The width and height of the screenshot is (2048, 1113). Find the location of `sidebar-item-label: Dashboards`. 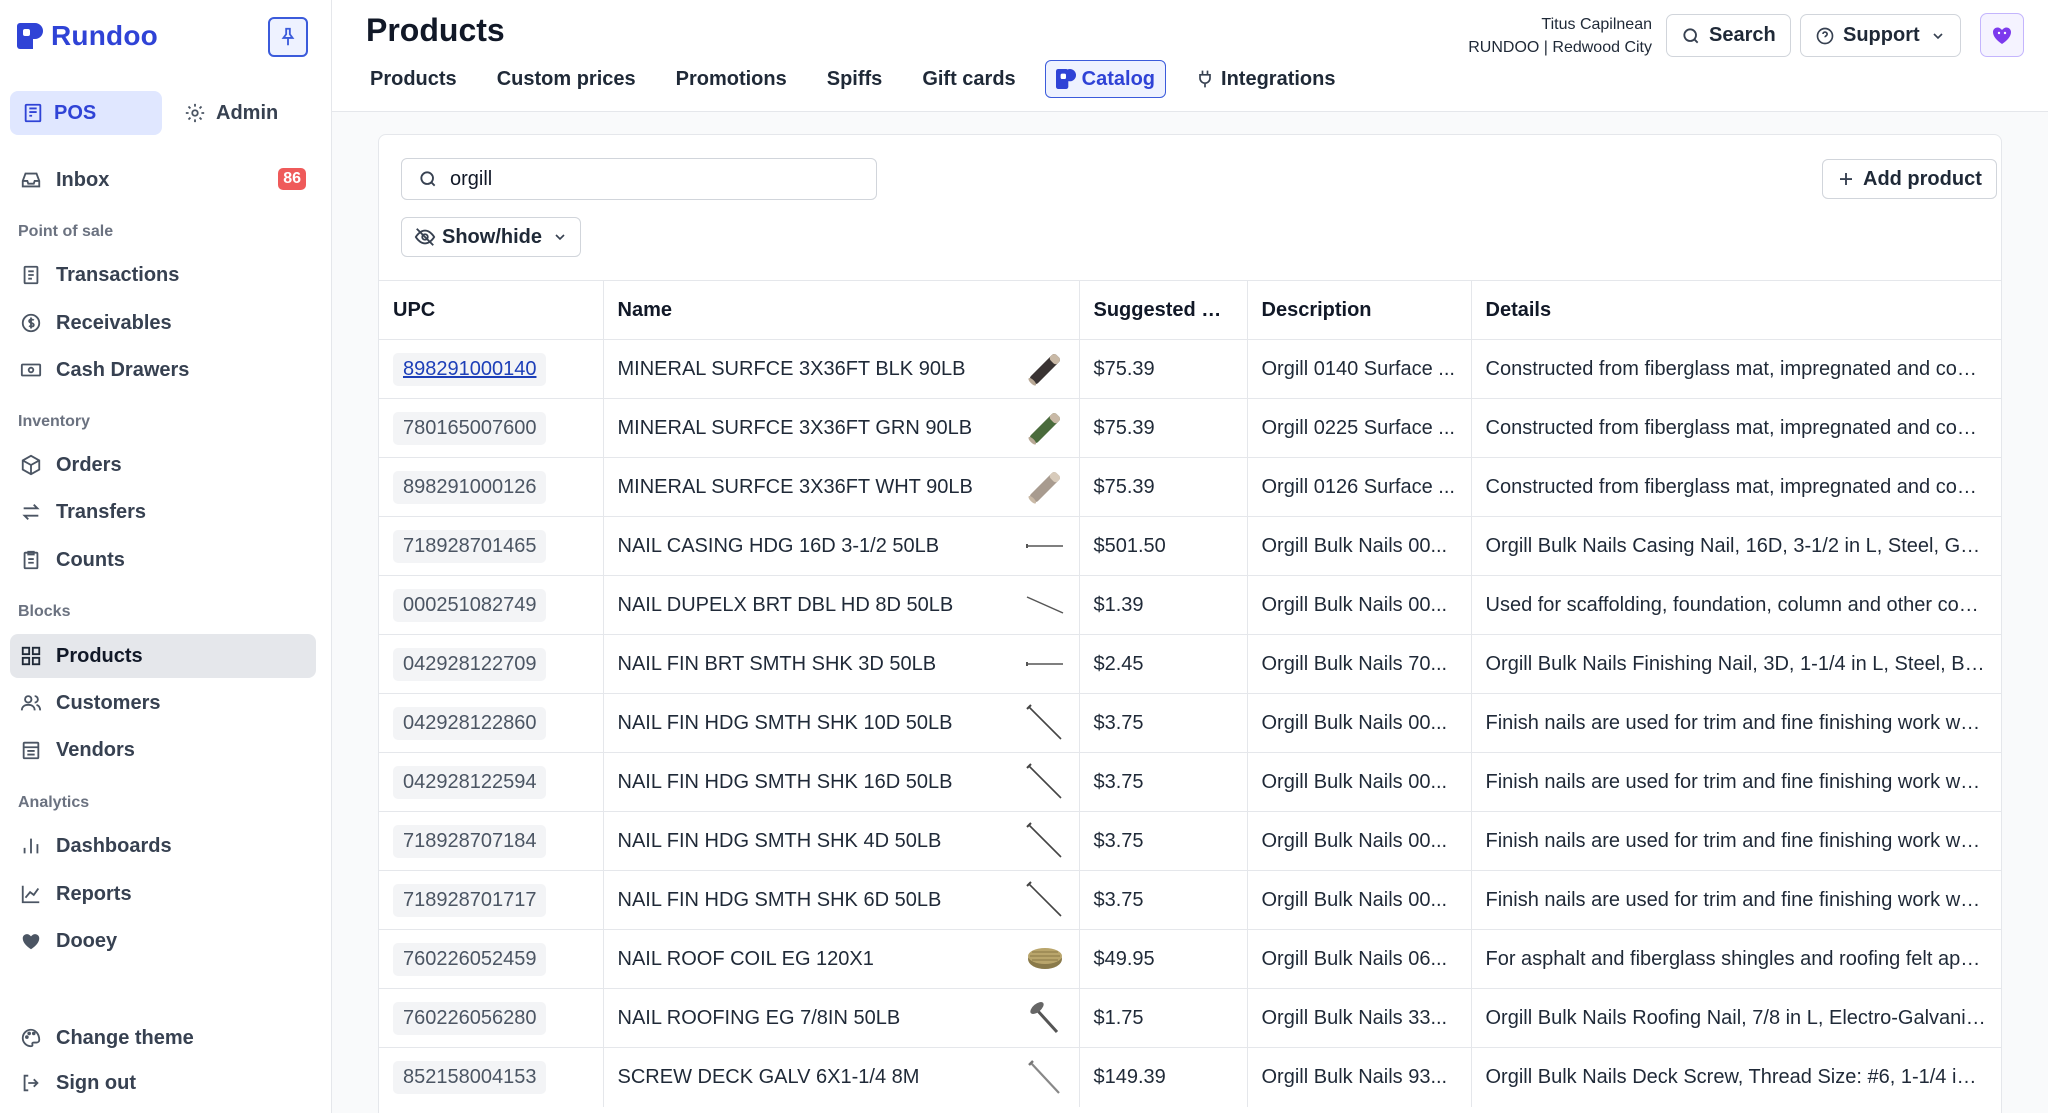

sidebar-item-label: Dashboards is located at coordinates (114, 845).